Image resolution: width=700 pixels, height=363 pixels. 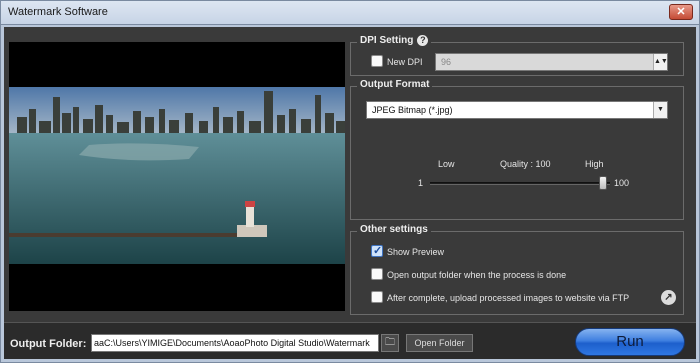 What do you see at coordinates (416, 252) in the screenshot?
I see `show-preview-label: Show Preview` at bounding box center [416, 252].